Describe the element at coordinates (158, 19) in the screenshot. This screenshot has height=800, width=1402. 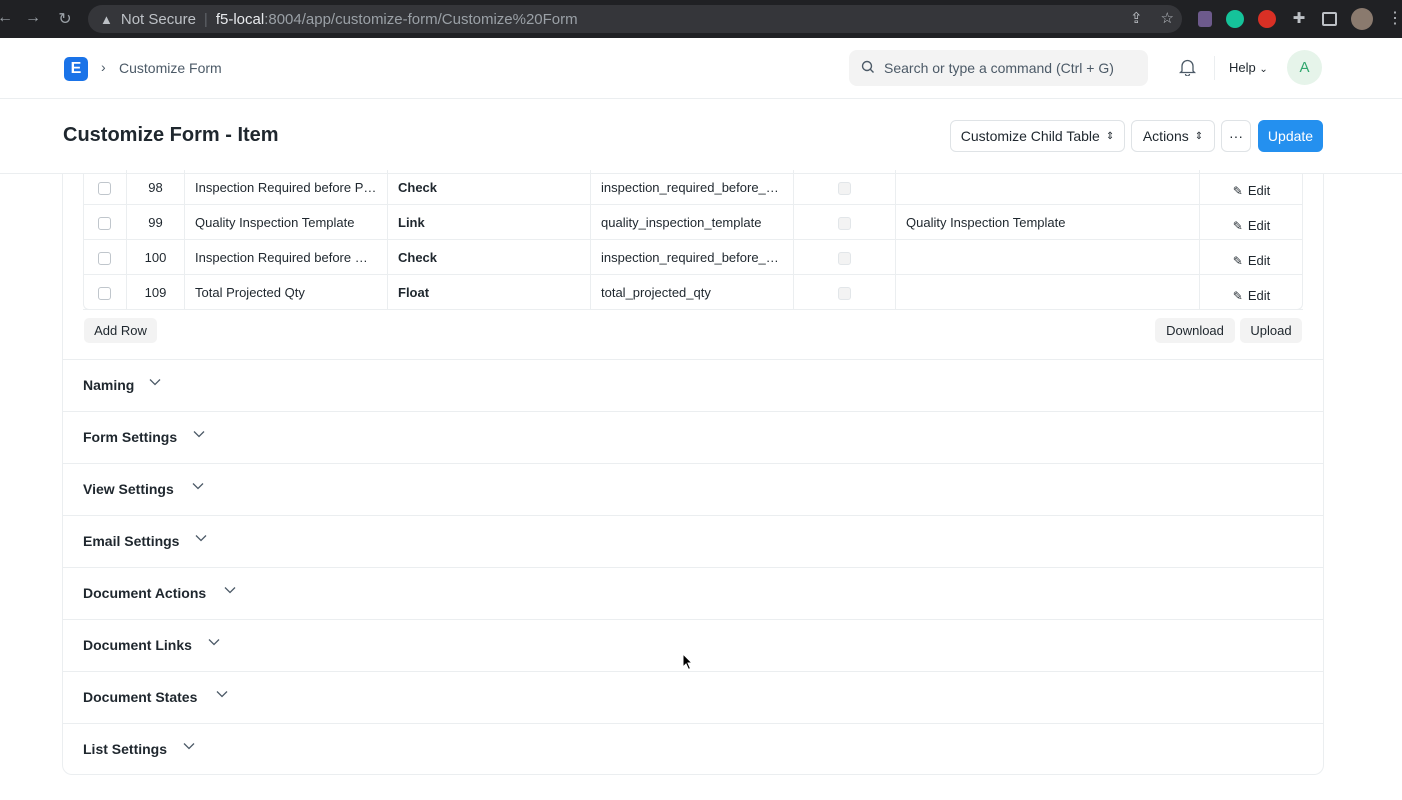
I see `not-secure-label: Not Secure` at that location.